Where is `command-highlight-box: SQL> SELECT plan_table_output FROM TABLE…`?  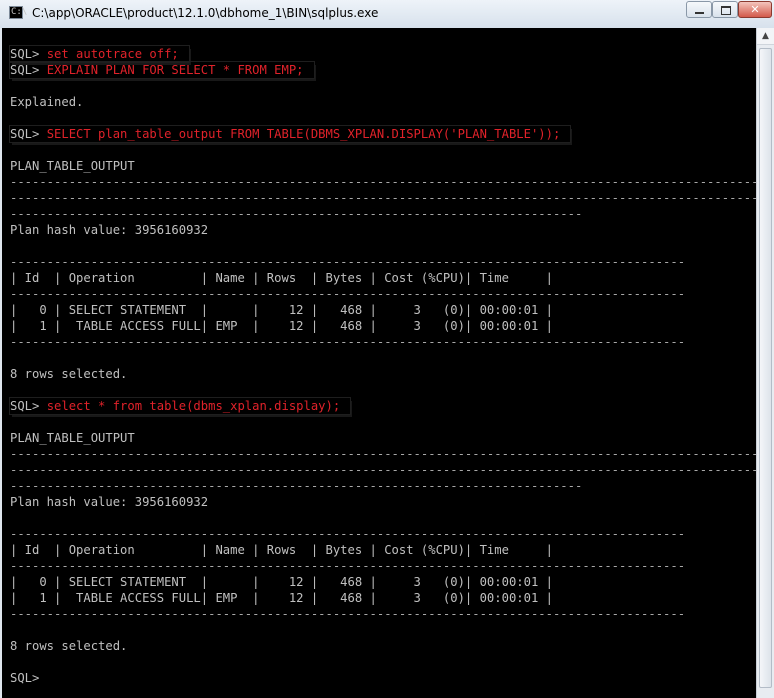
command-highlight-box: SQL> SELECT plan_table_output FROM TABLE… is located at coordinates (290, 134).